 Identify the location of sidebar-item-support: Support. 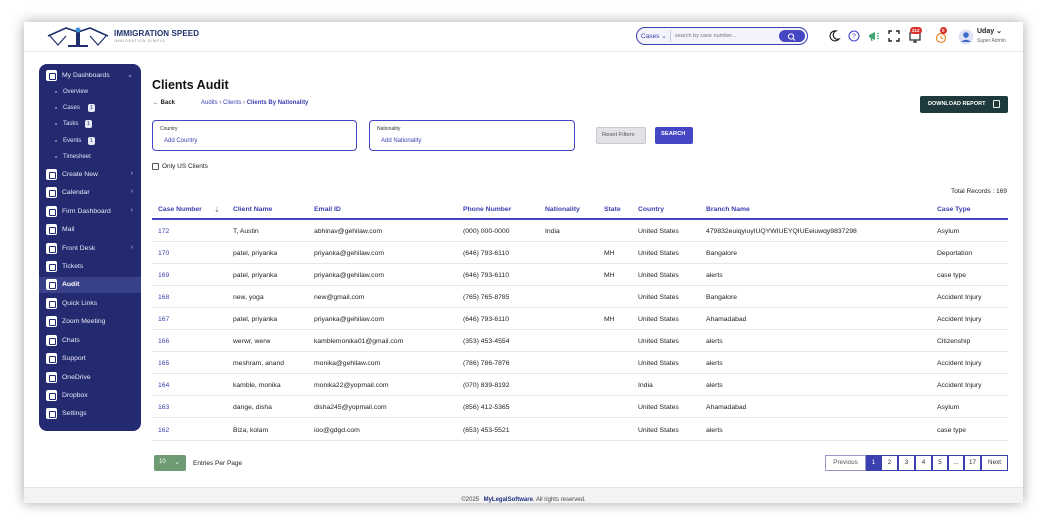
(90, 359).